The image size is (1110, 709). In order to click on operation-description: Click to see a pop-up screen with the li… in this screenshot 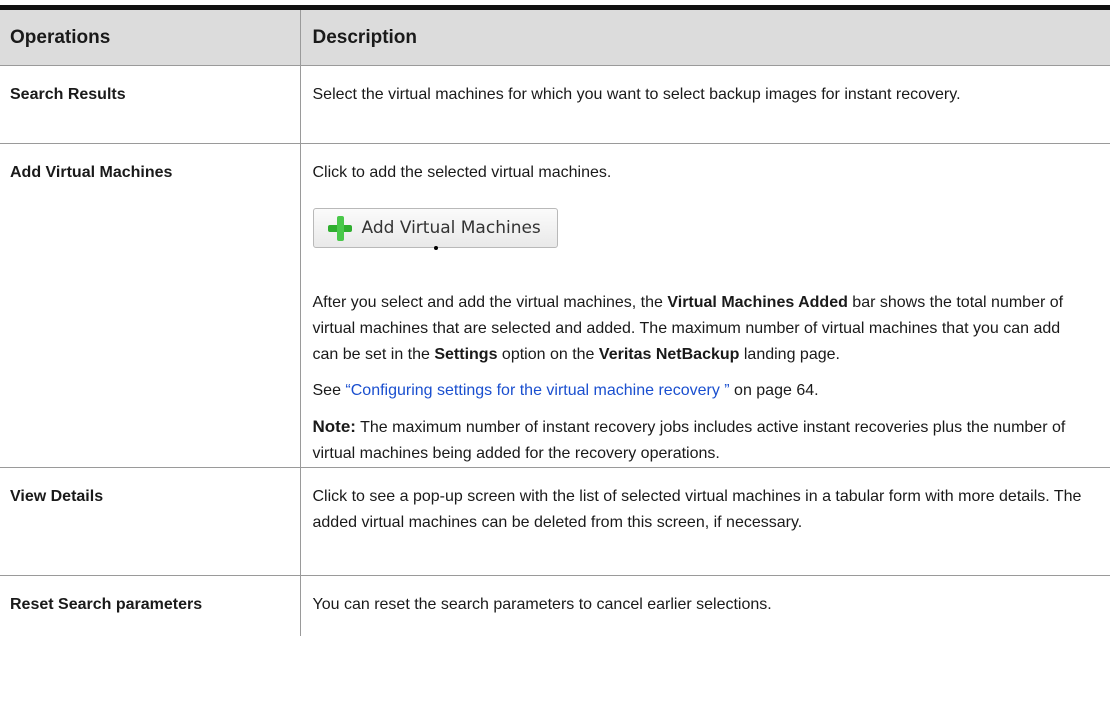, I will do `click(704, 521)`.